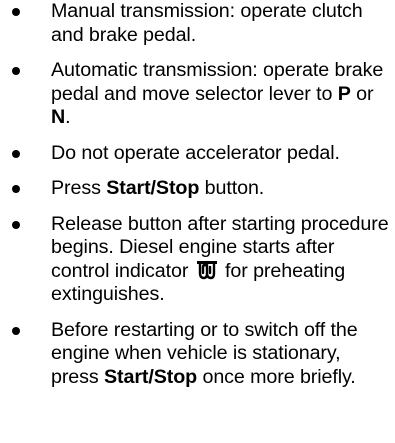  What do you see at coordinates (276, 376) in the screenshot?
I see `instruction-text-segment: once more briefly.` at bounding box center [276, 376].